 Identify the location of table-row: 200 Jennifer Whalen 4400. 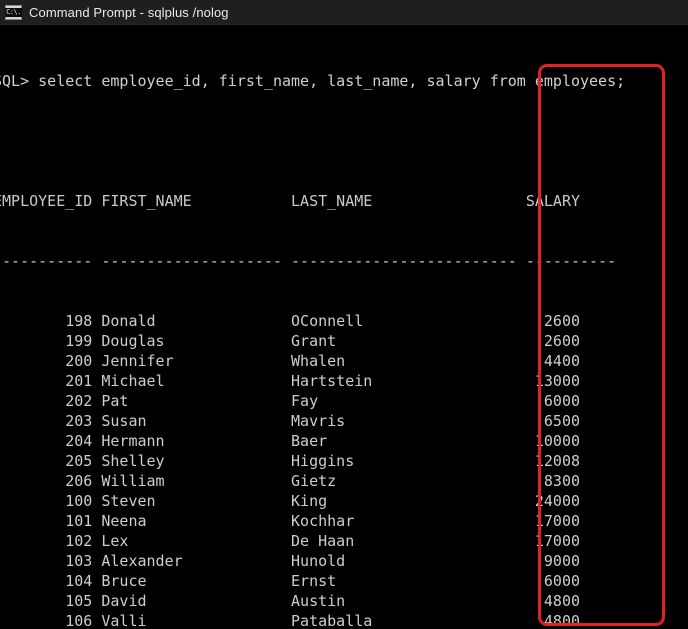
(290, 361).